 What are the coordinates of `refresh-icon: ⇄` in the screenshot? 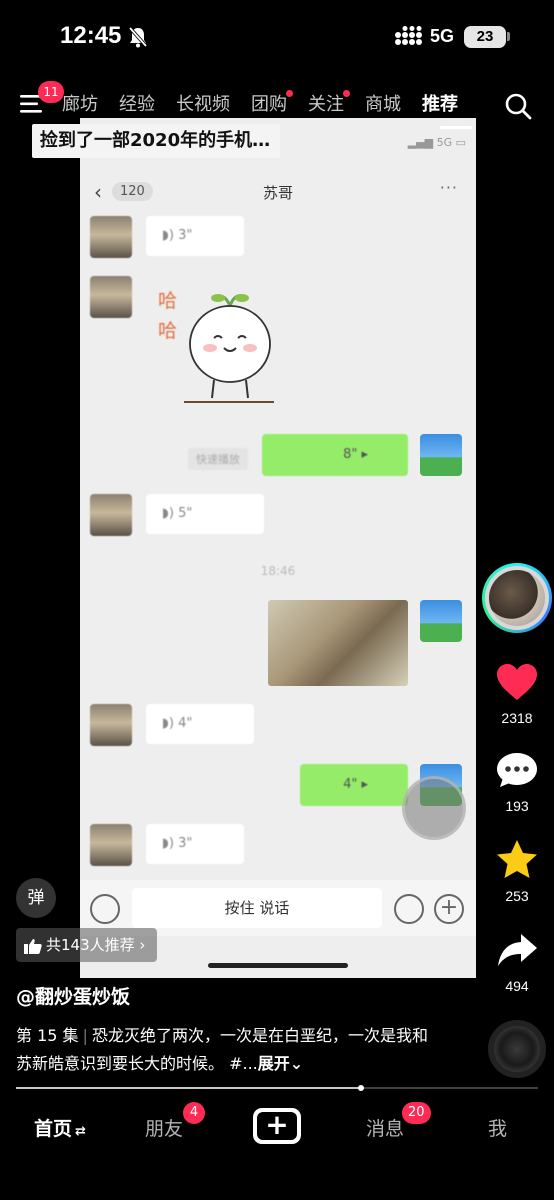 It's located at (80, 1131).